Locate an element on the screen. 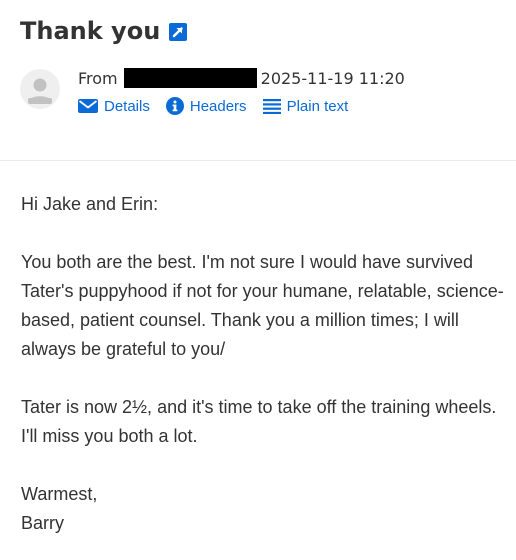 Image resolution: width=516 pixels, height=560 pixels. envelope-icon is located at coordinates (88, 106).